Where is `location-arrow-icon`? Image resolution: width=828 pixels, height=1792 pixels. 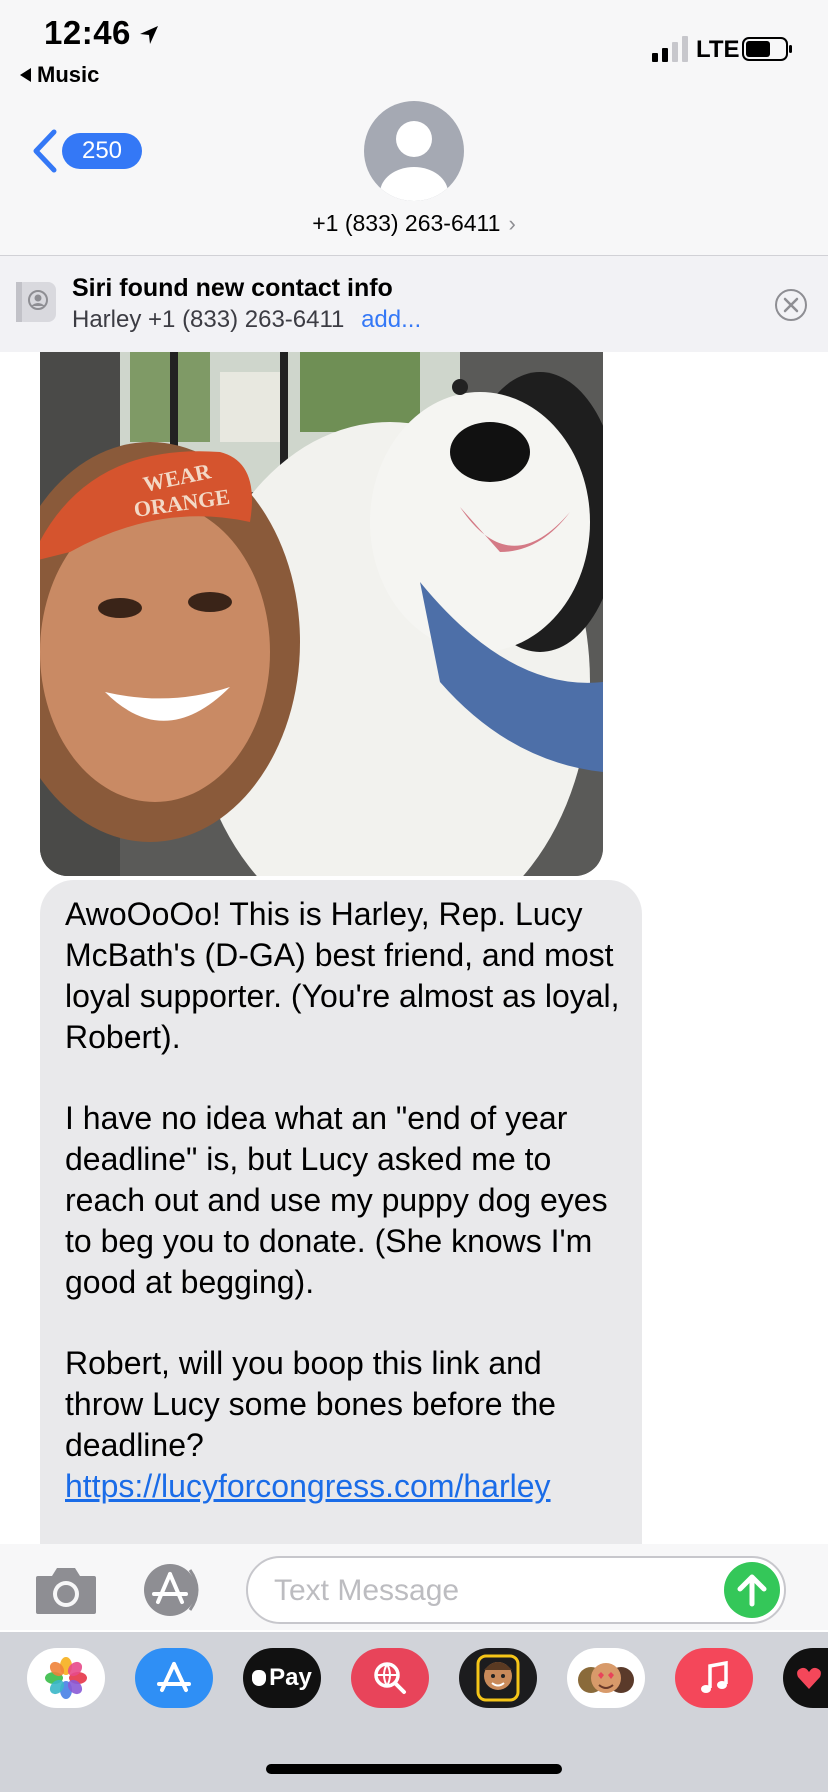
location-arrow-icon is located at coordinates (149, 35).